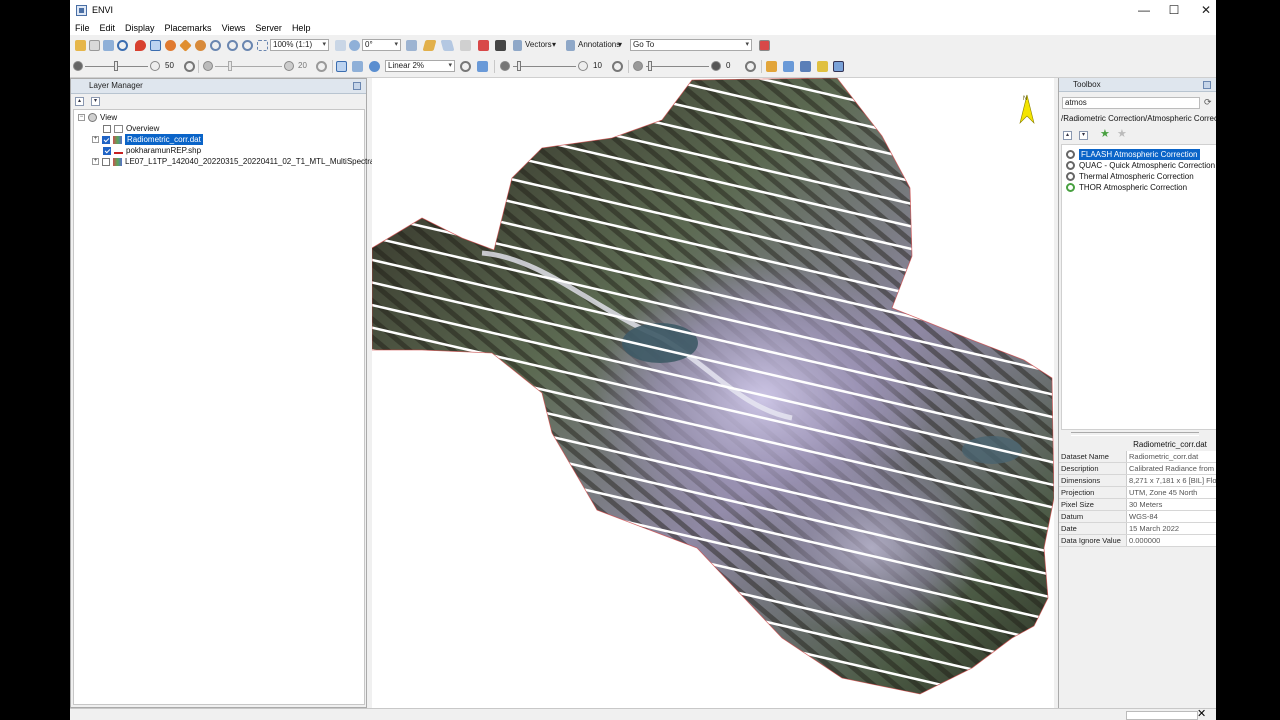 The width and height of the screenshot is (1280, 720). What do you see at coordinates (465, 66) in the screenshot?
I see `refresh-stretch-icon` at bounding box center [465, 66].